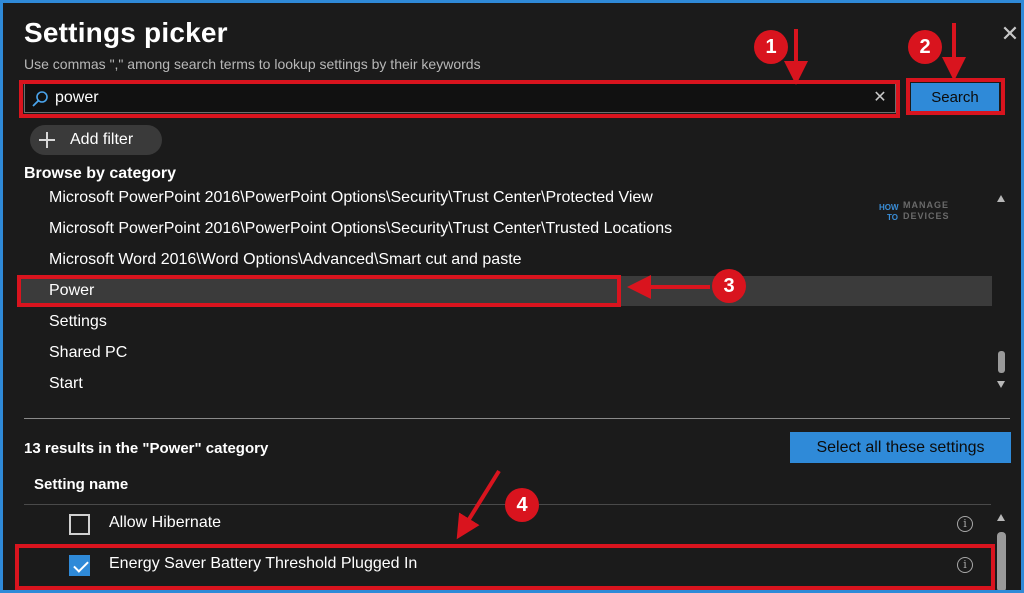 The image size is (1024, 593). I want to click on results-count: 13 results in the "Power" category, so click(146, 448).